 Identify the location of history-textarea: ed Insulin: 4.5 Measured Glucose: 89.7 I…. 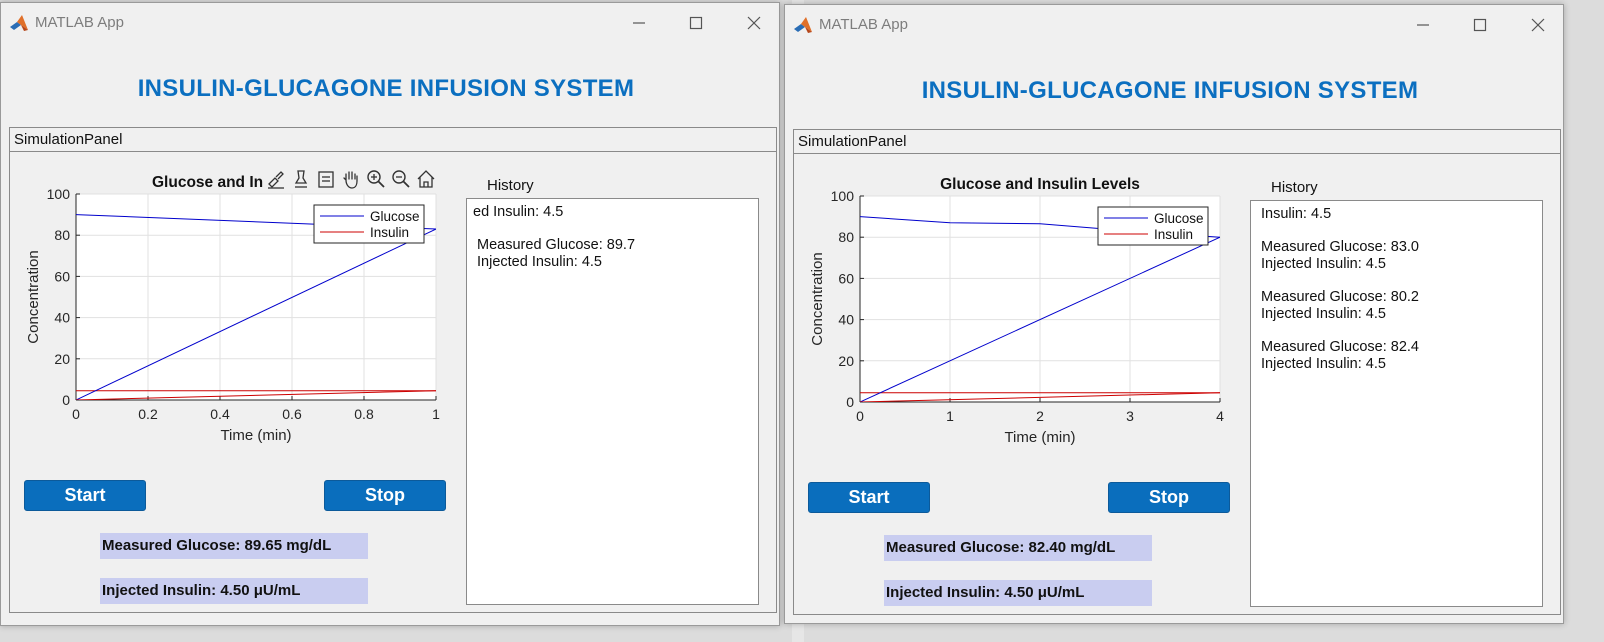
(612, 401).